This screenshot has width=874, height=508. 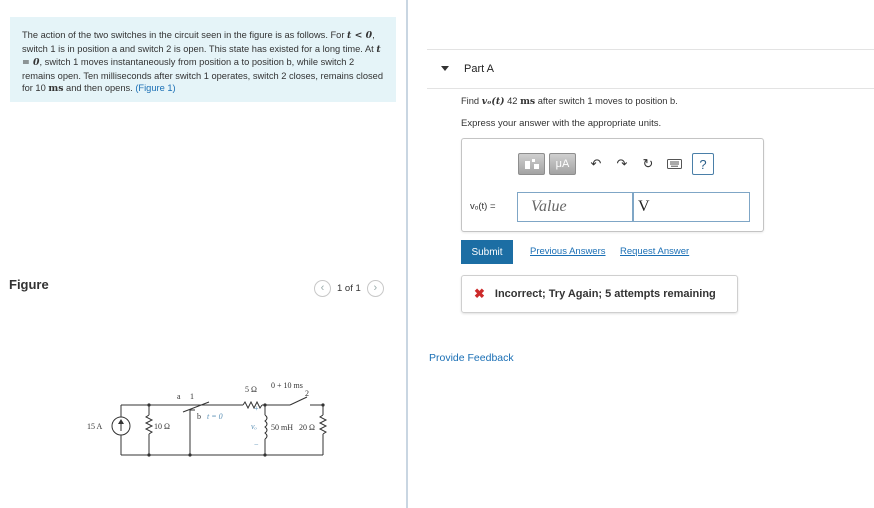 I want to click on label-inductor: 50 mH, so click(x=282, y=427).